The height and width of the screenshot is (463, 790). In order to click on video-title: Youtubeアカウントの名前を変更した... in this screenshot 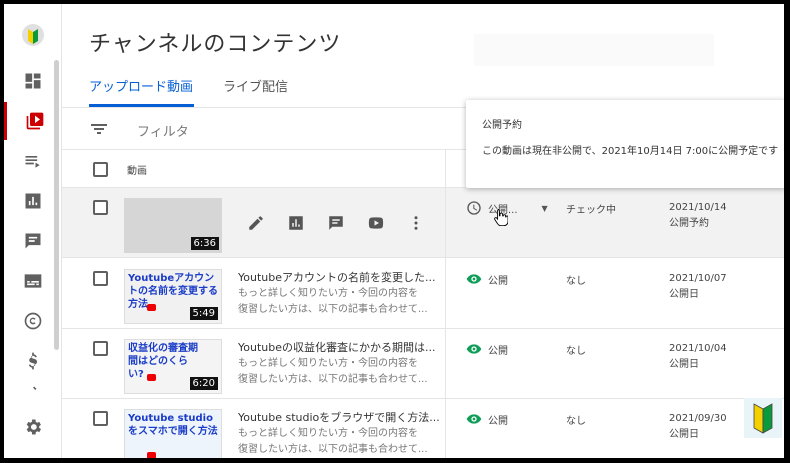, I will do `click(336, 277)`.